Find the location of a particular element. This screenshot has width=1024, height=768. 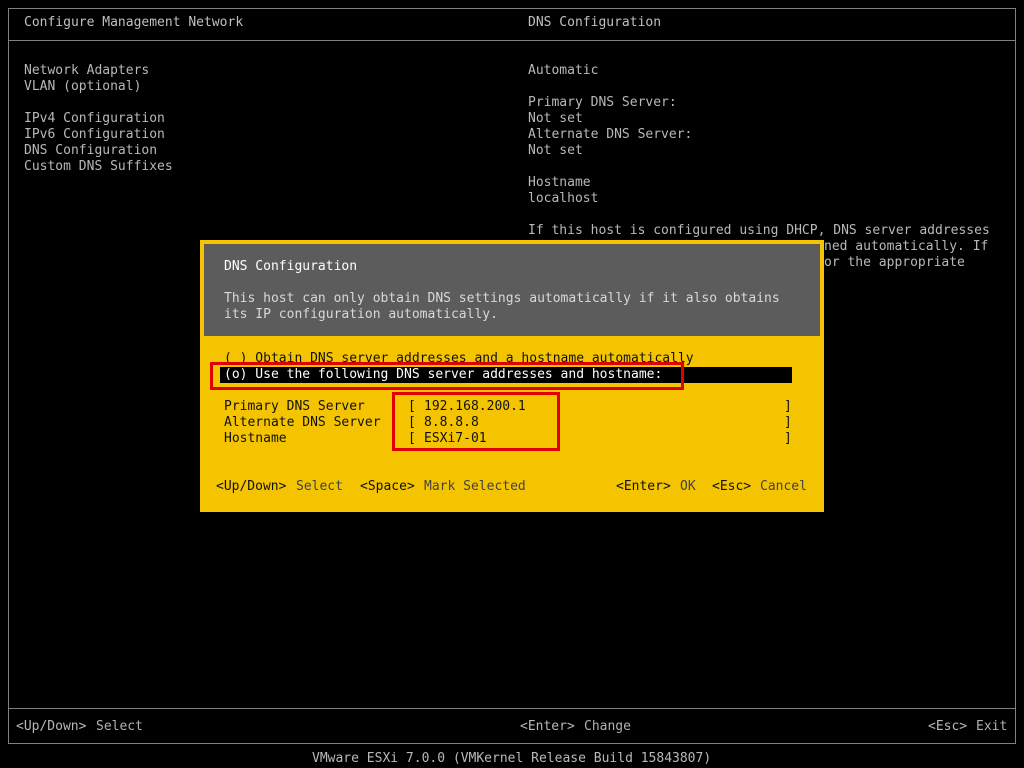

alternate-dns-value: Not set is located at coordinates (555, 150).